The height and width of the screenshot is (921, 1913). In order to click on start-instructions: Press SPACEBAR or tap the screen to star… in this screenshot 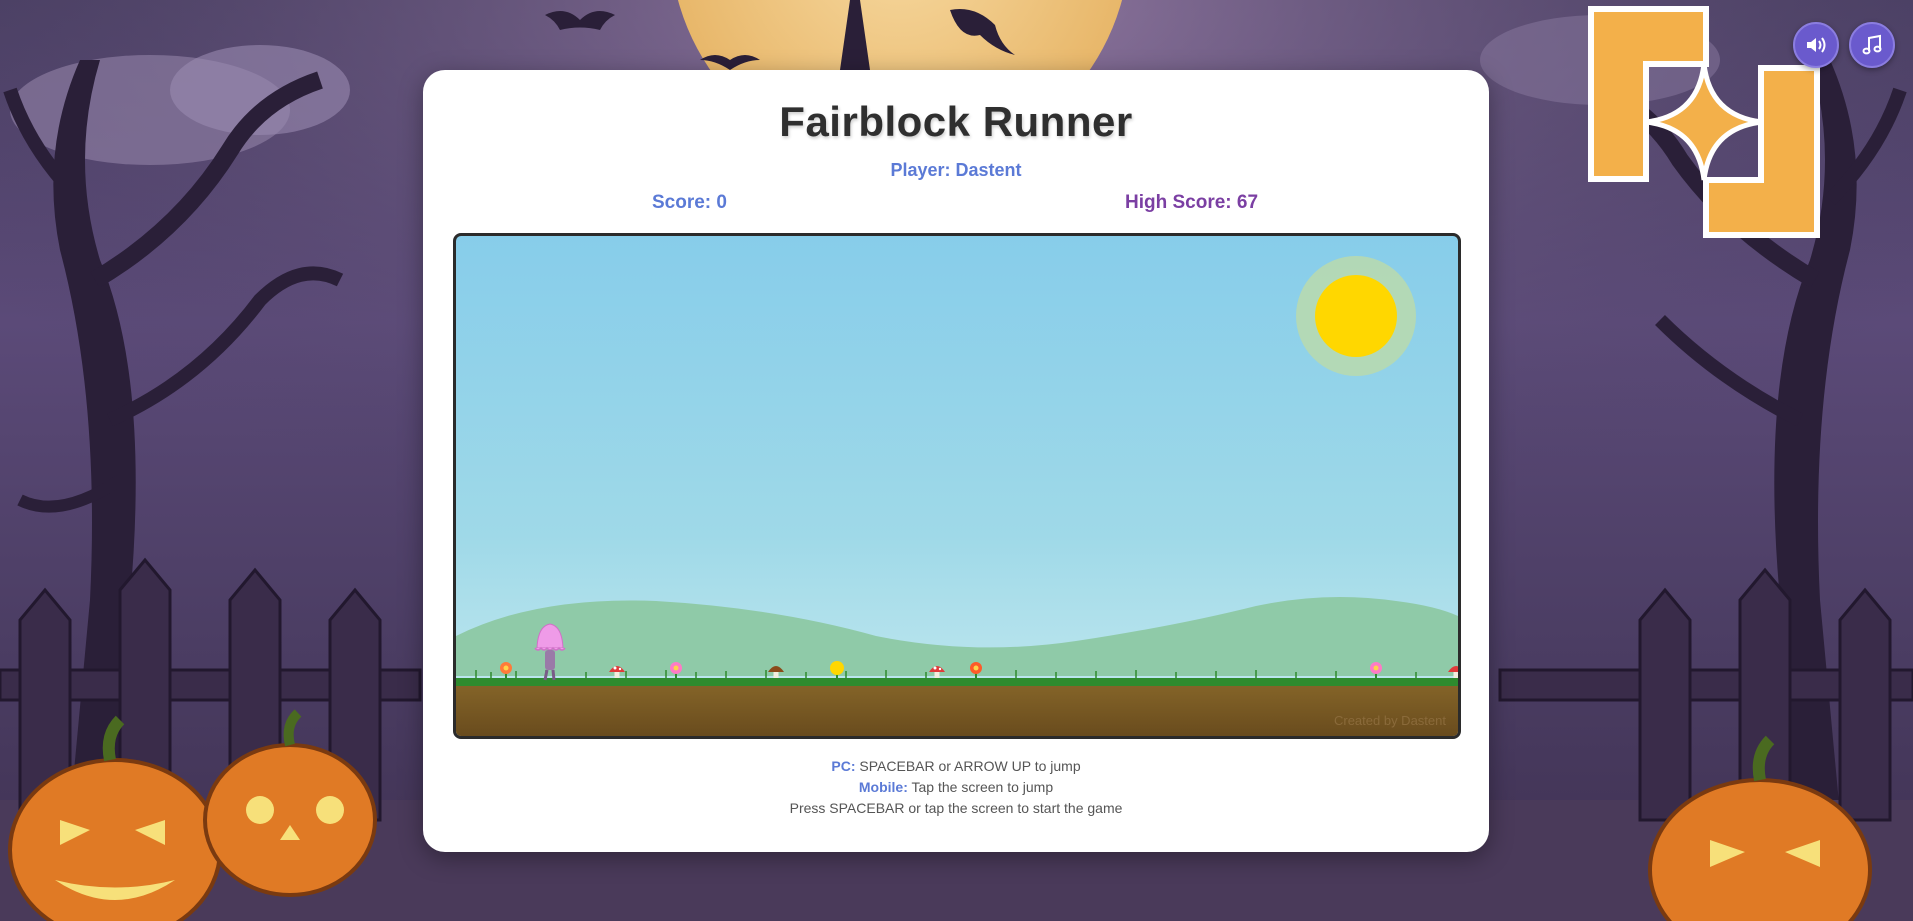, I will do `click(956, 808)`.